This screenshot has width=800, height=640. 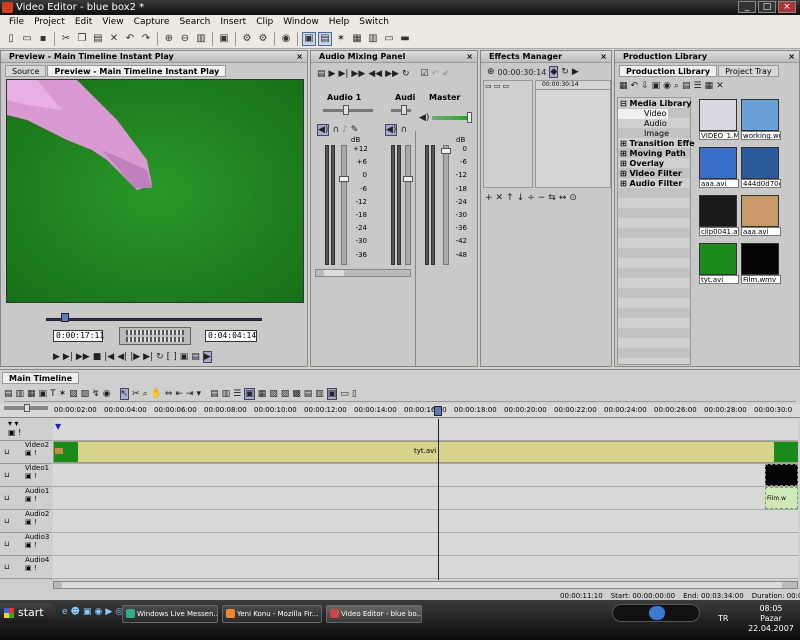 I want to click on clock: 08:05 Pazar 22.04.2007, so click(x=771, y=619).